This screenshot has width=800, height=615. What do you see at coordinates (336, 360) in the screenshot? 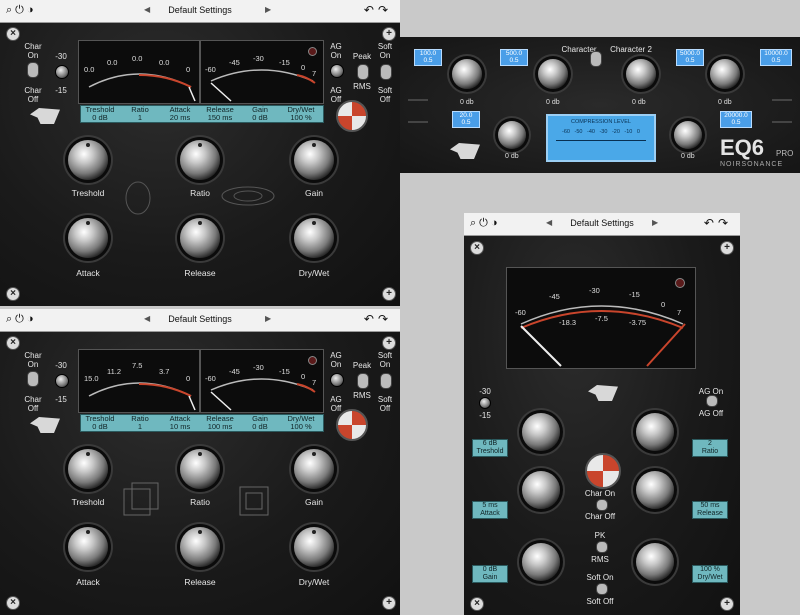
I see `ag-on-label: AG On` at bounding box center [336, 360].